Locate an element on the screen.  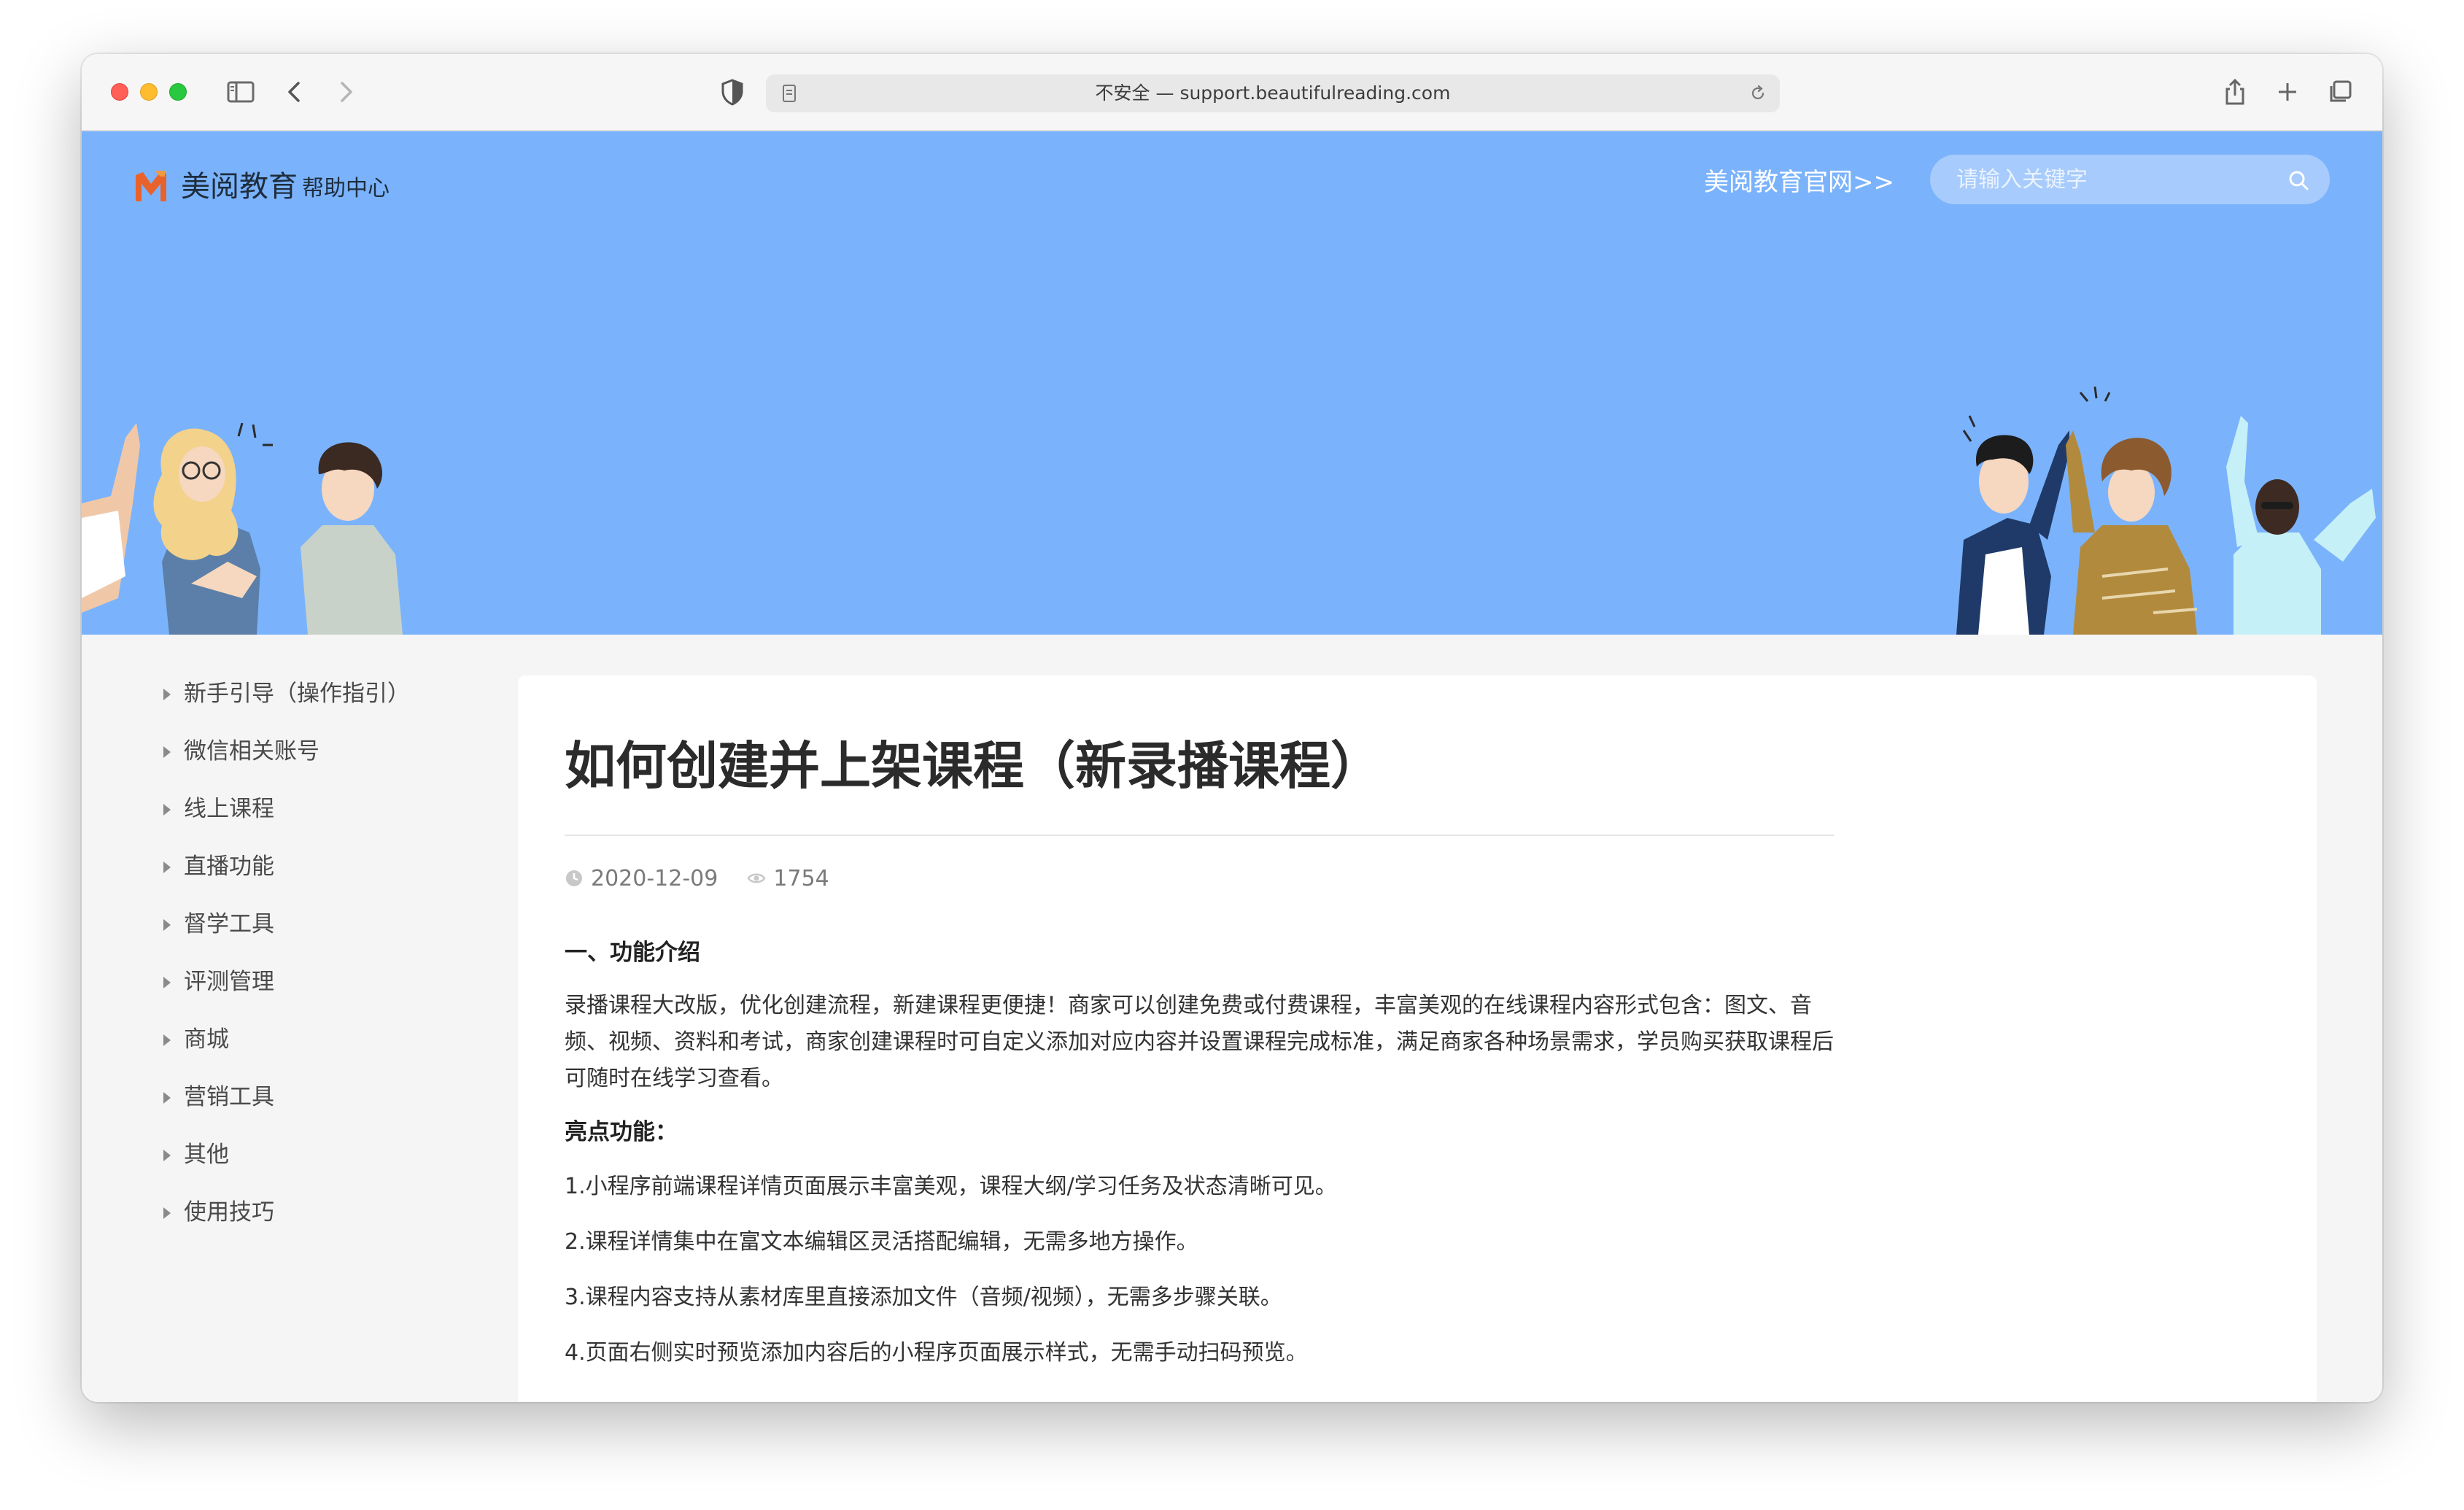
people-illustration-right-icon is located at coordinates (2166, 510).